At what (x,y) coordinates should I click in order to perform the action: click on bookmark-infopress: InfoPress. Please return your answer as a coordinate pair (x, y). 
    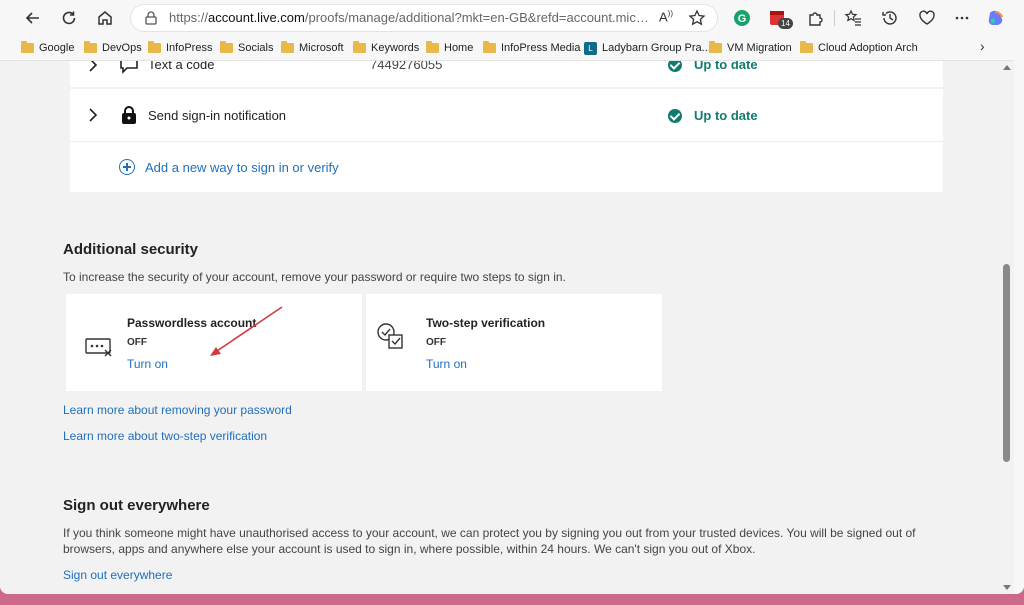
    Looking at the image, I should click on (180, 48).